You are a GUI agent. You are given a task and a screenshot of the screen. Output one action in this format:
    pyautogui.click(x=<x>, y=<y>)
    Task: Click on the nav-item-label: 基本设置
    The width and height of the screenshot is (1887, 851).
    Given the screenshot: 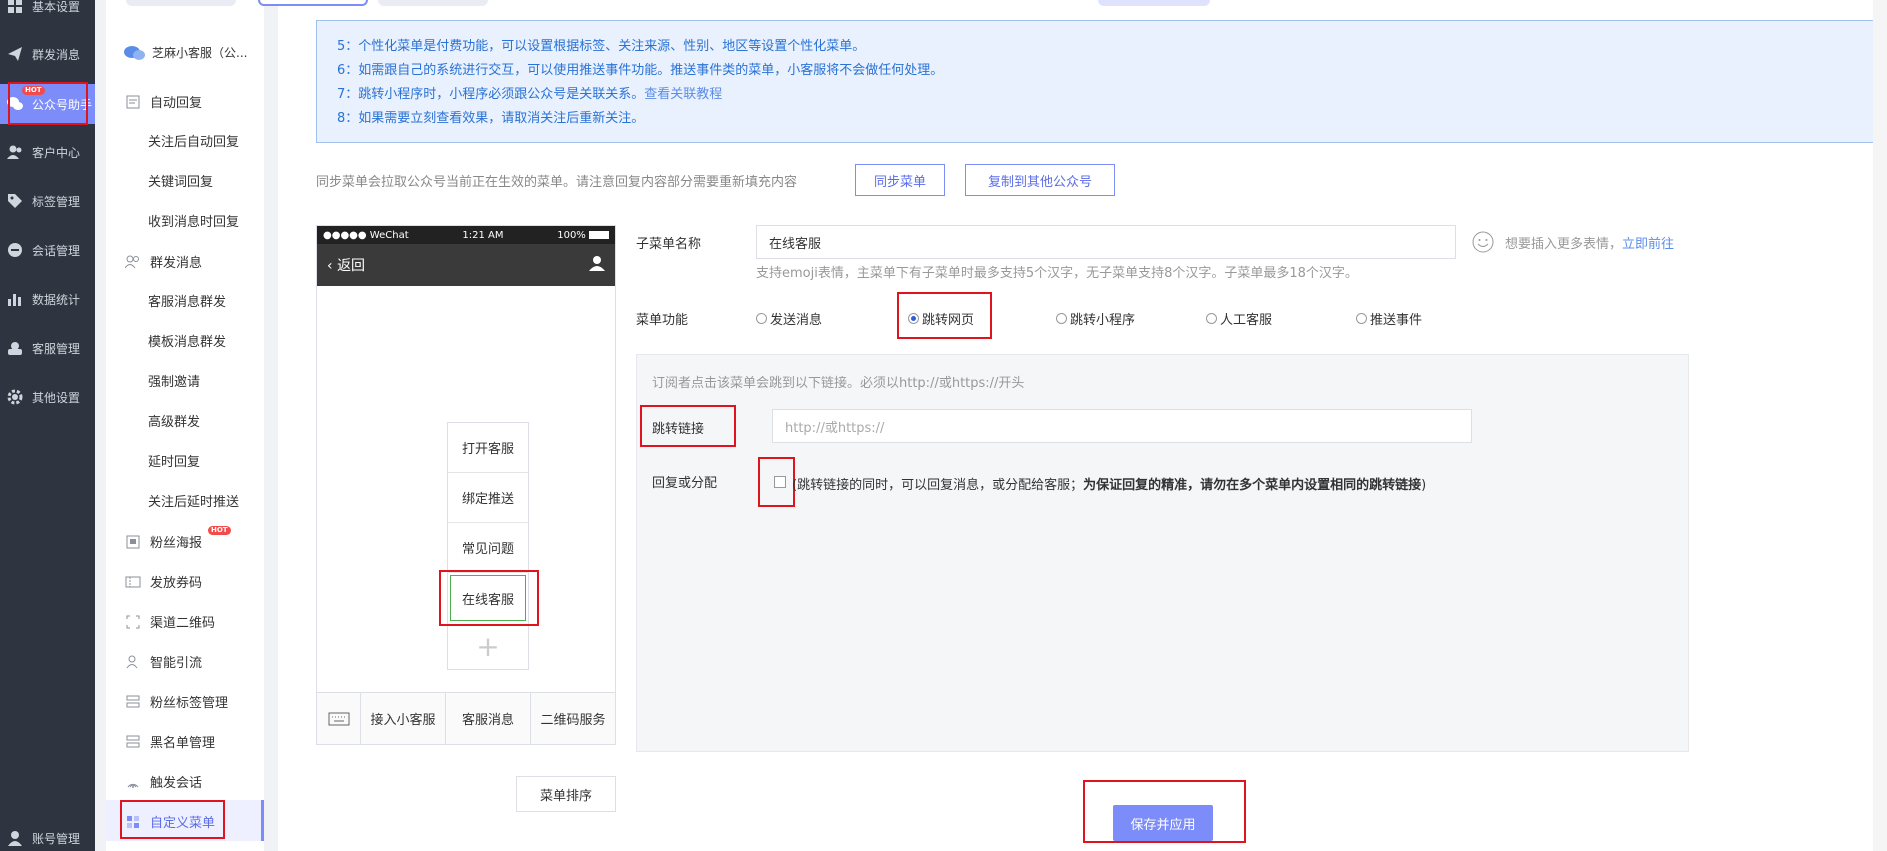 What is the action you would take?
    pyautogui.click(x=56, y=7)
    